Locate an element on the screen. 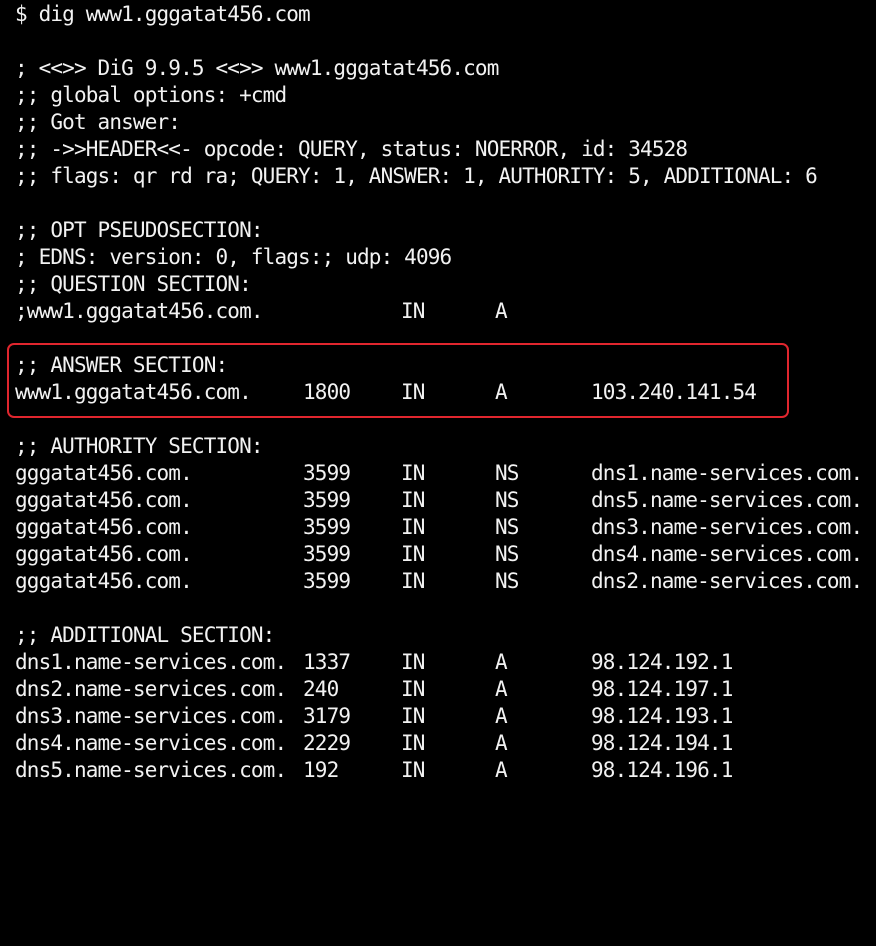 This screenshot has height=946, width=876. record-name: www1.gggatat456.com. is located at coordinates (133, 392).